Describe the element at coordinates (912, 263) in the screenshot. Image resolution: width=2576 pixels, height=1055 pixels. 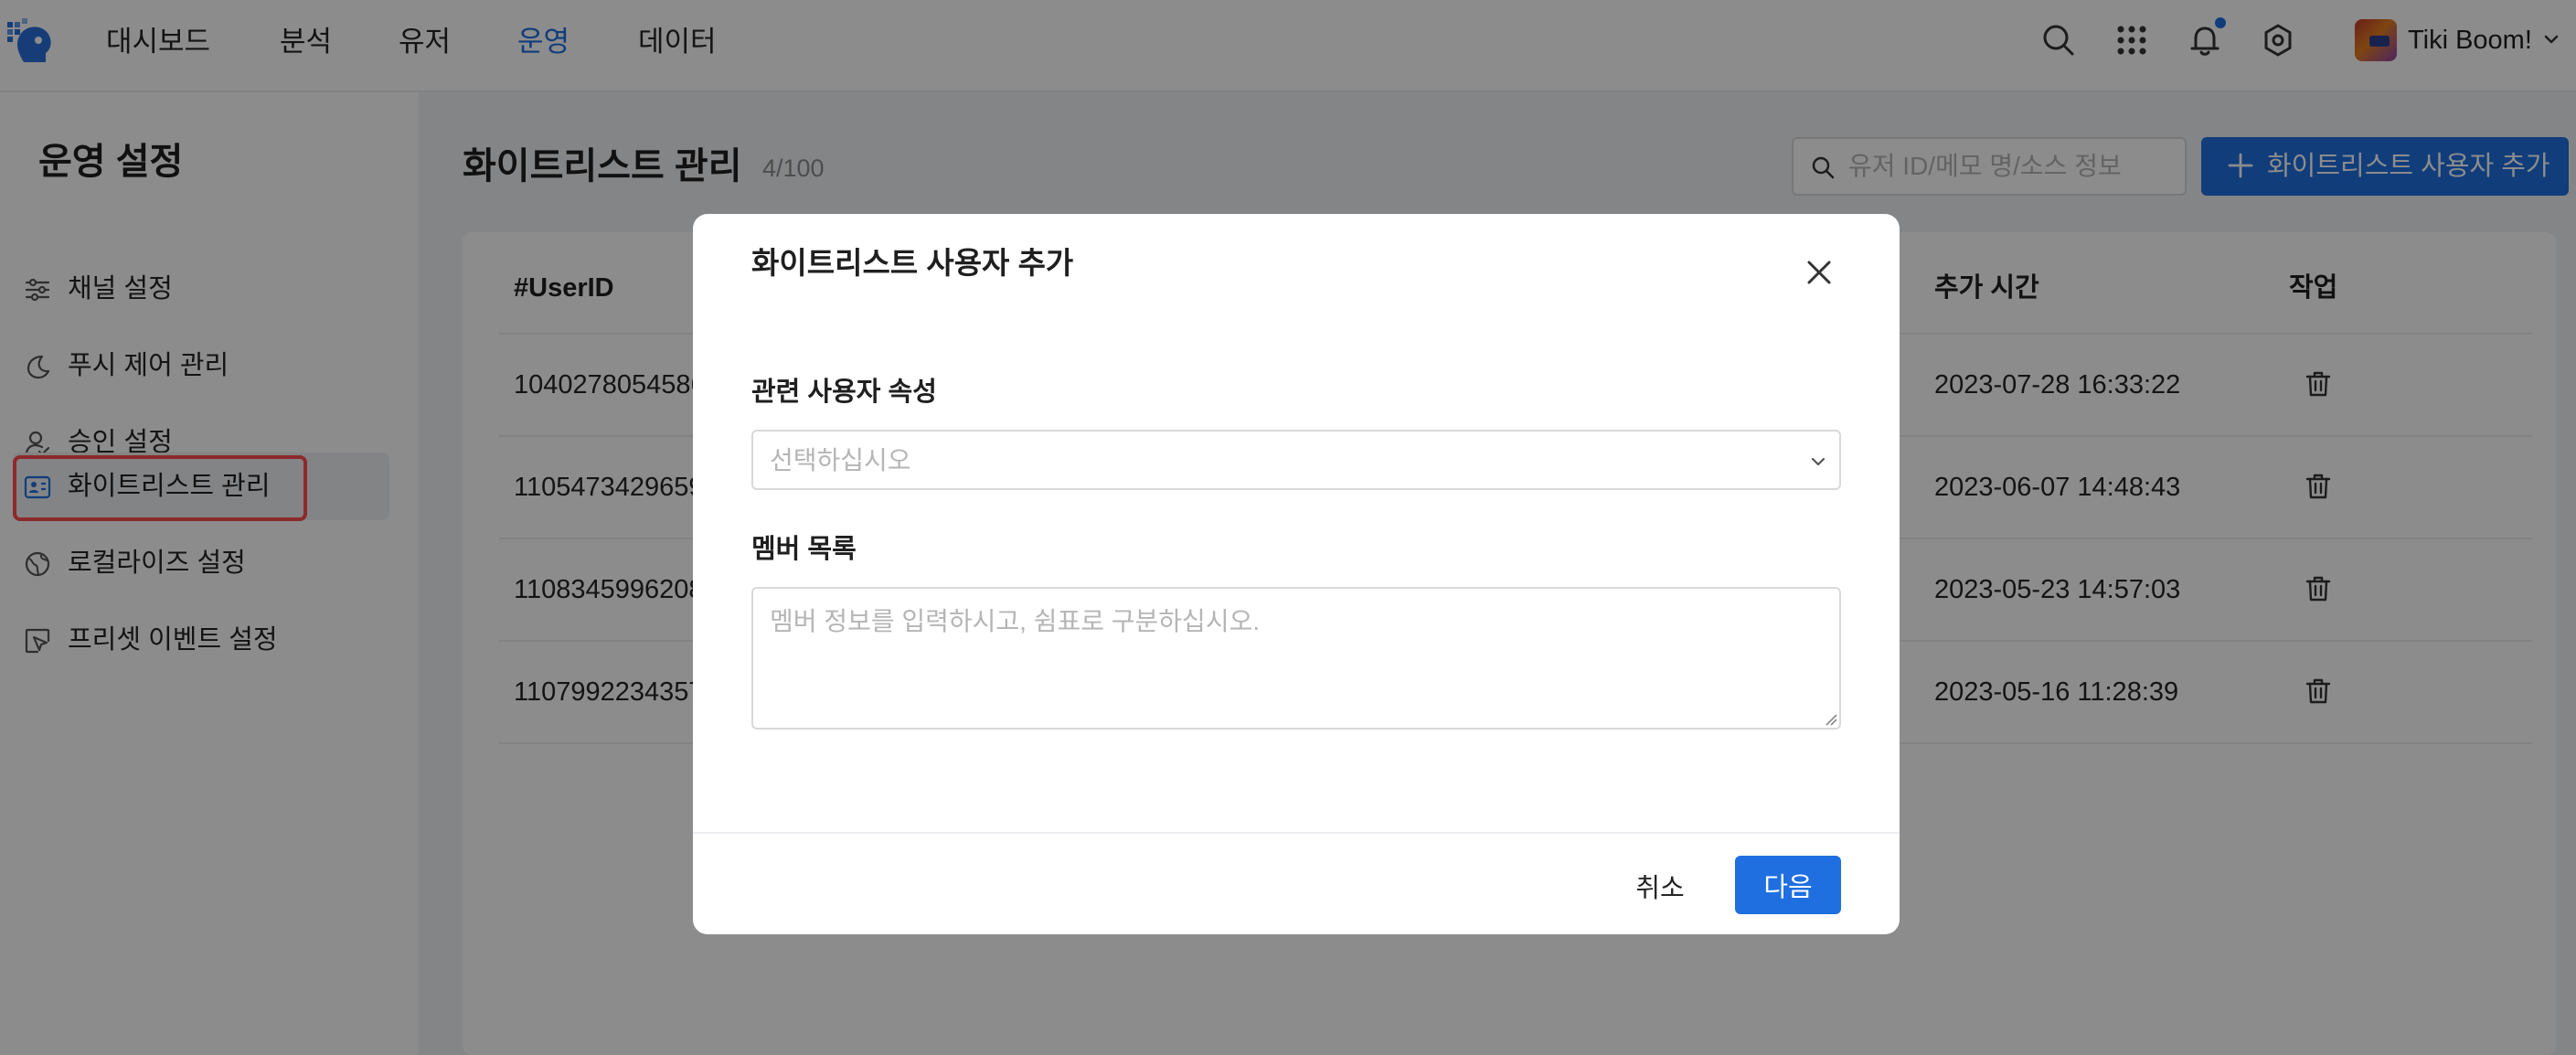
I see `dialog-title: 화이트리스트 사용자 추가` at that location.